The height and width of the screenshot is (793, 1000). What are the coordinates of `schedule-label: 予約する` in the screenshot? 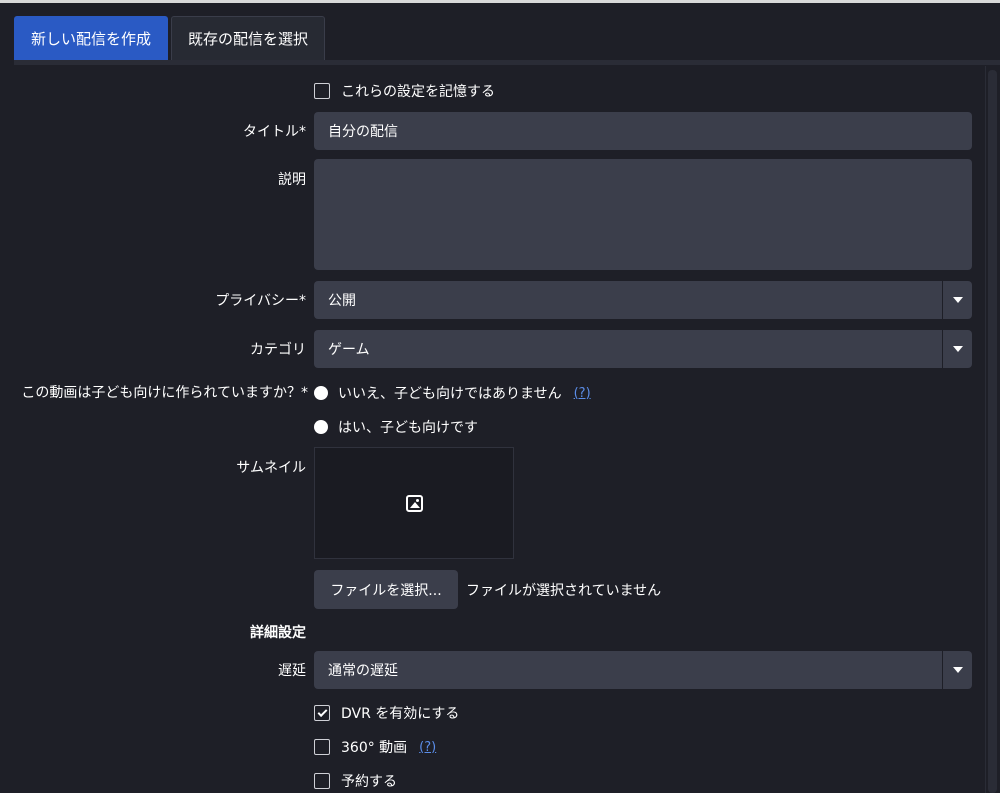 It's located at (369, 782).